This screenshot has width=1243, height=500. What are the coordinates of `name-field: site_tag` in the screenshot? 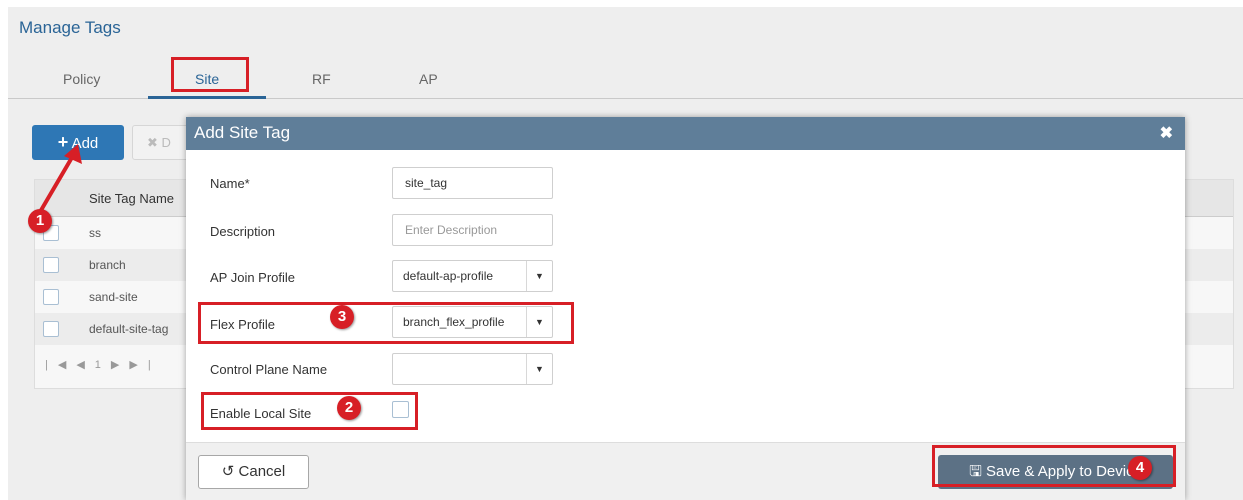 It's located at (472, 183).